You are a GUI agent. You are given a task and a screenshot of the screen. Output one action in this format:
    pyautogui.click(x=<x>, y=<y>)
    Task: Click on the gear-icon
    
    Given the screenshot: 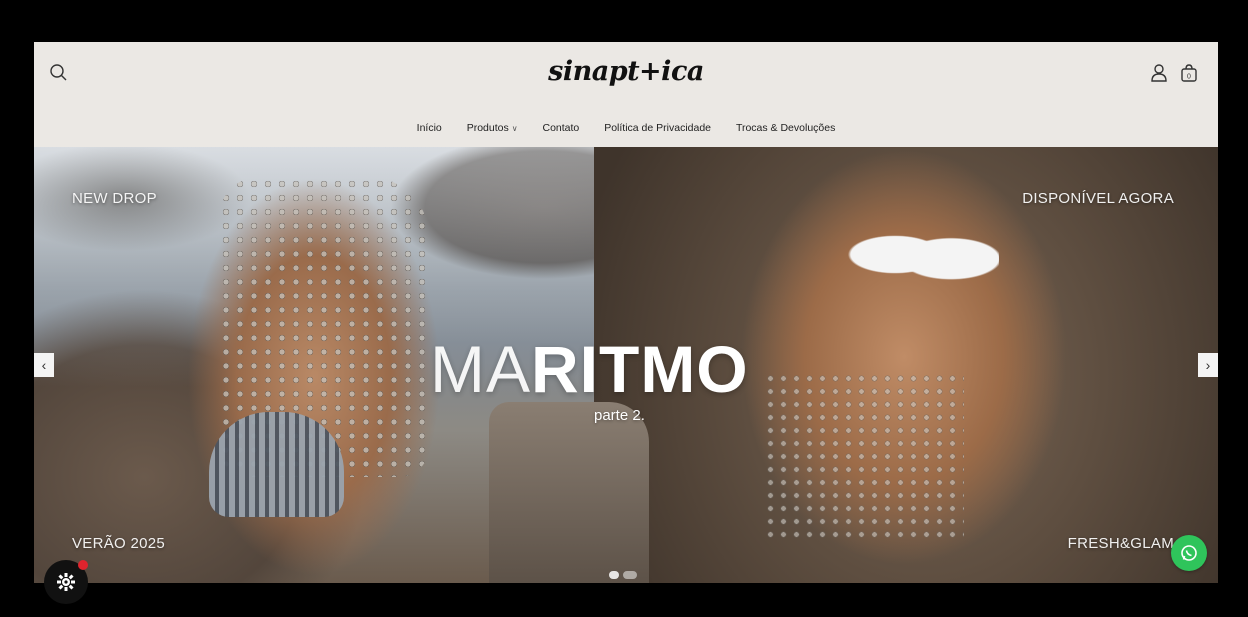 What is the action you would take?
    pyautogui.click(x=66, y=582)
    